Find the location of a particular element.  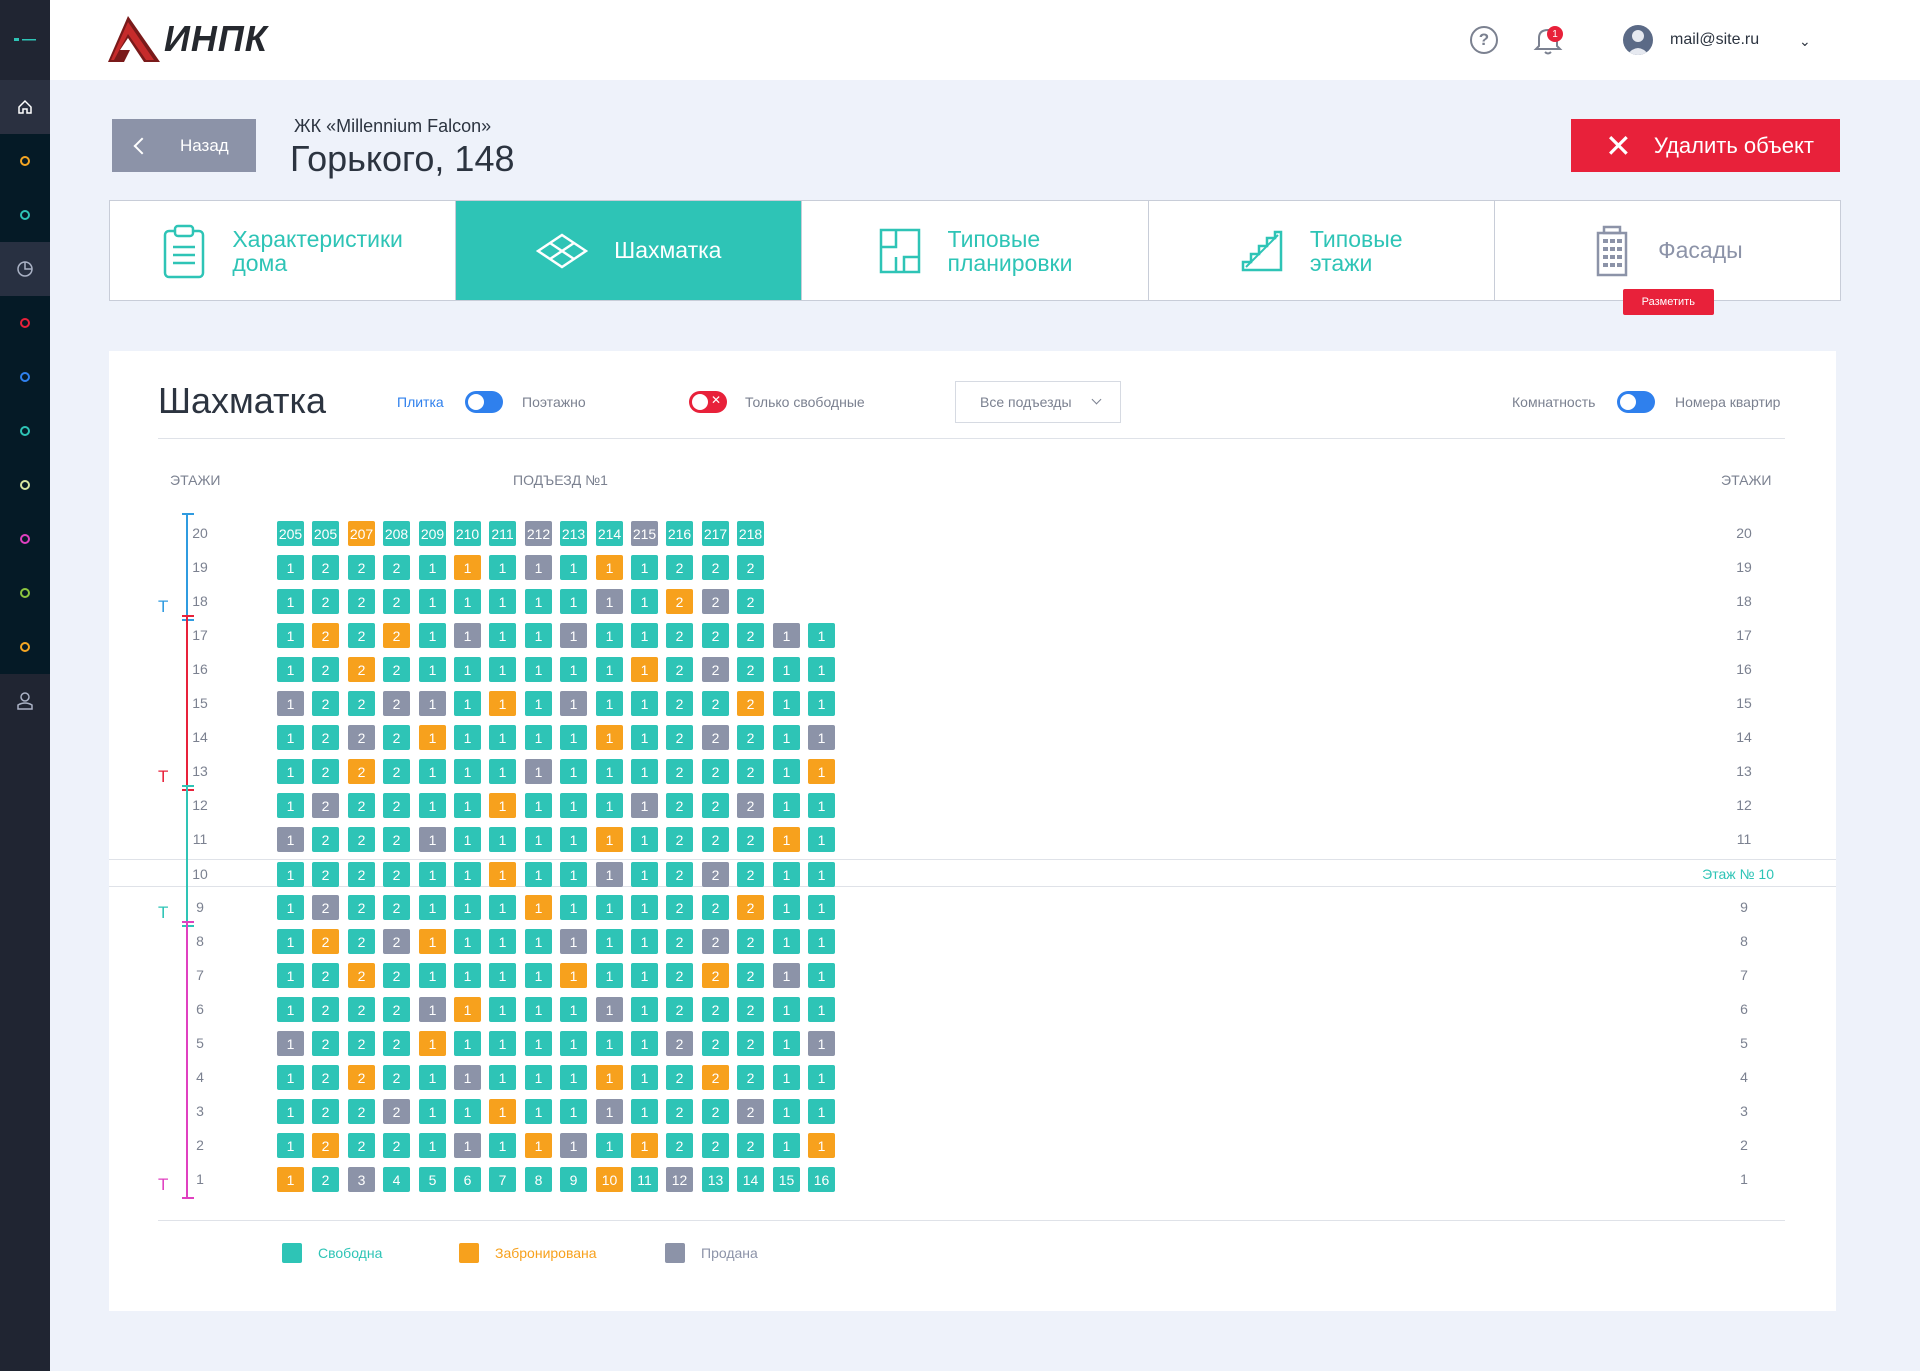

tab-chessboard: Шахматка is located at coordinates (629, 250).